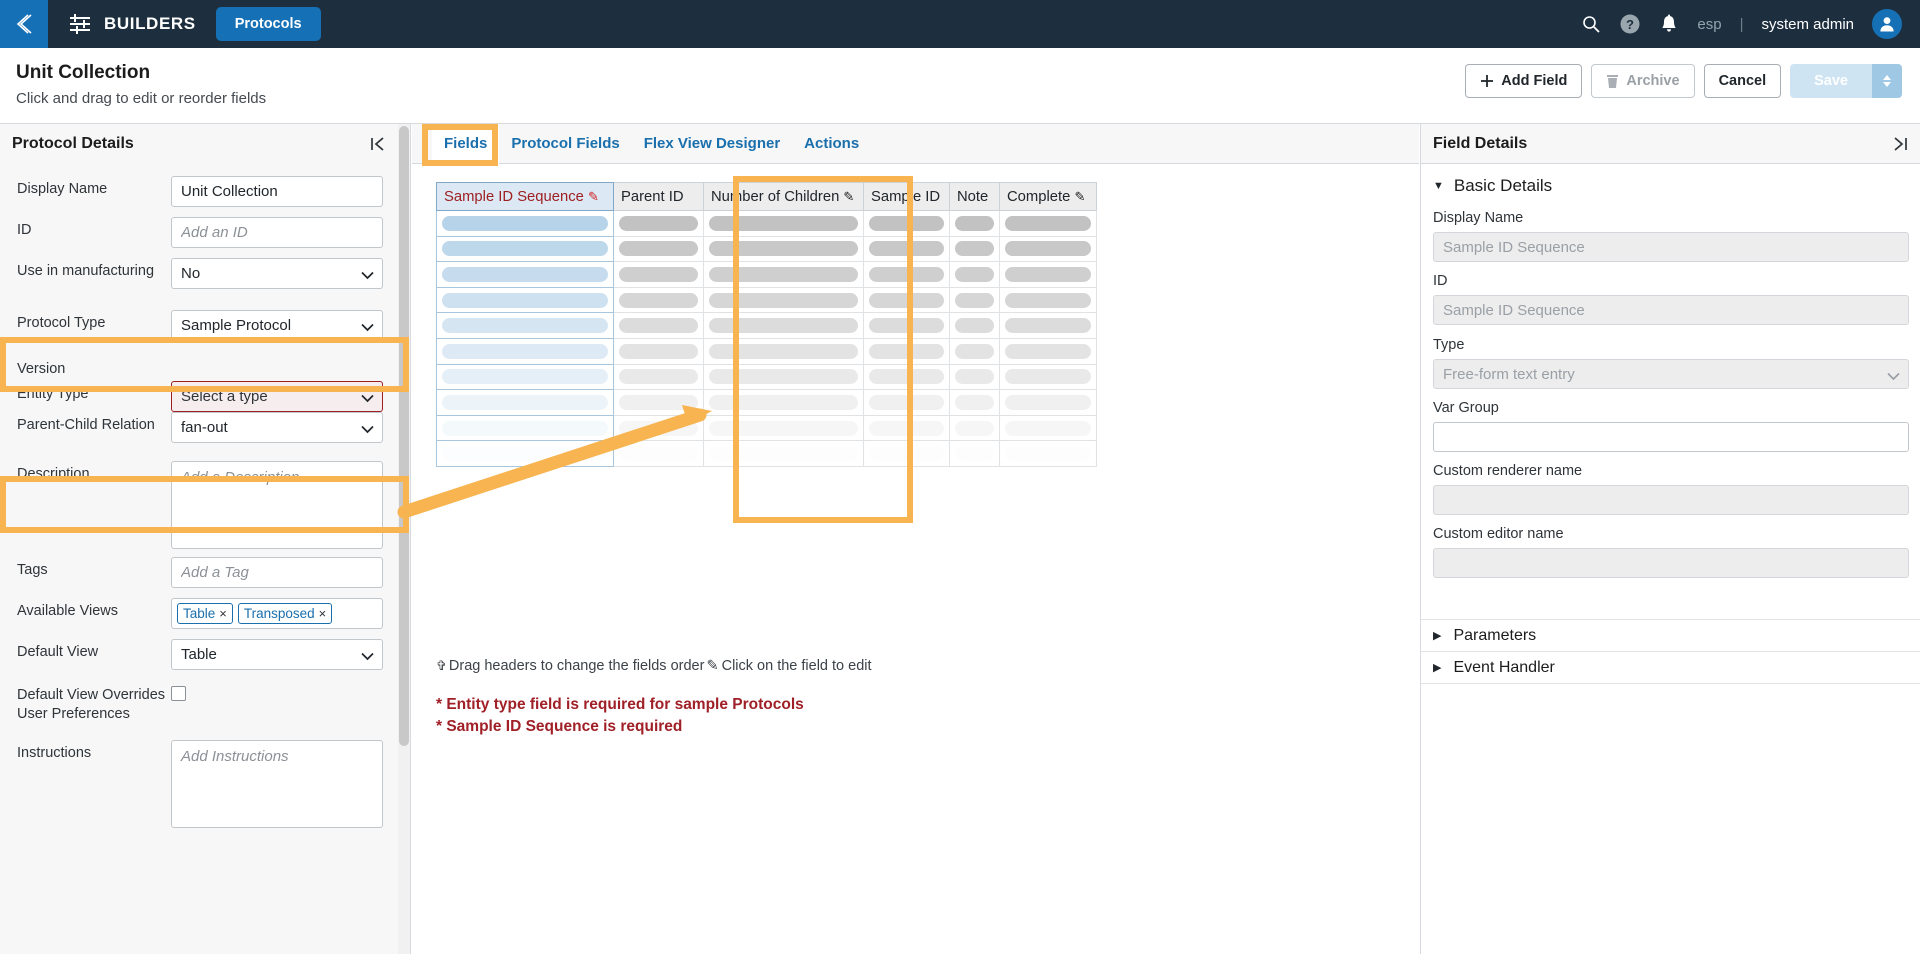 The image size is (1920, 954). I want to click on id-input, so click(277, 232).